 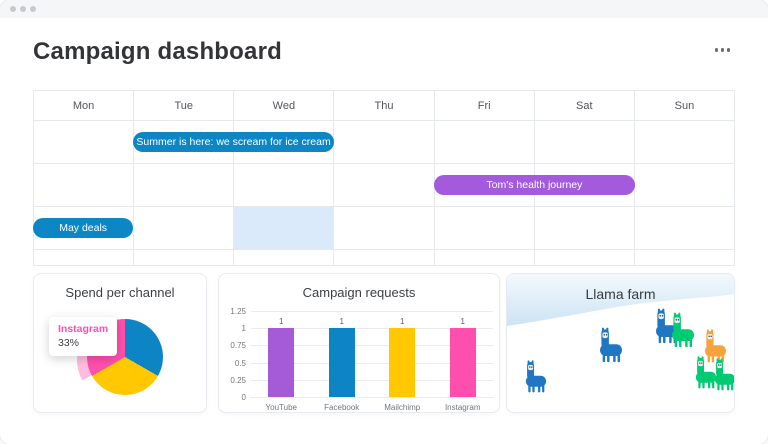 What do you see at coordinates (462, 407) in the screenshot?
I see `x-axis-category-label: Instagram` at bounding box center [462, 407].